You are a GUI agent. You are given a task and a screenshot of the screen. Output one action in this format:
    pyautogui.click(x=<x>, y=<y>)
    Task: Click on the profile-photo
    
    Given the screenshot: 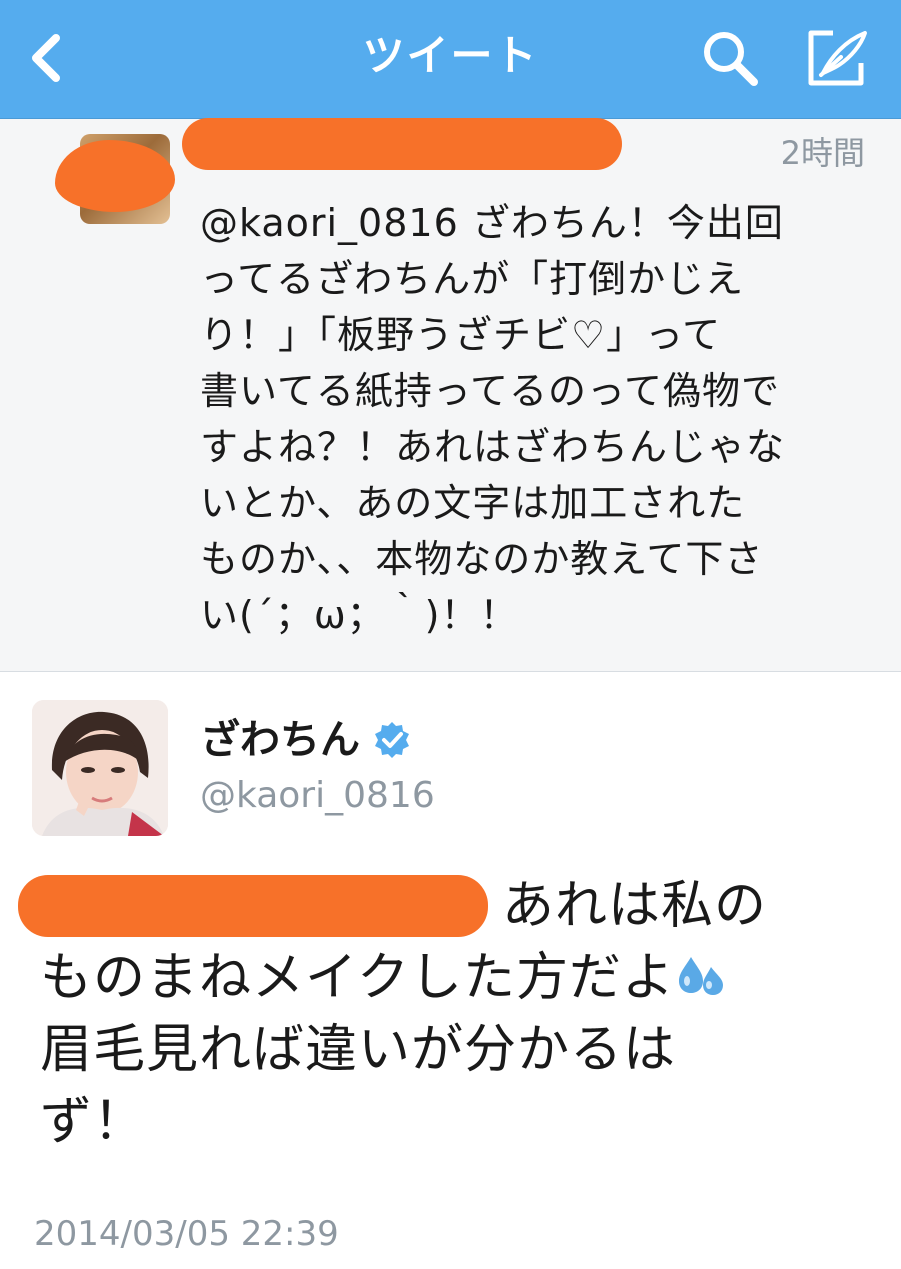 What is the action you would take?
    pyautogui.click(x=100, y=768)
    